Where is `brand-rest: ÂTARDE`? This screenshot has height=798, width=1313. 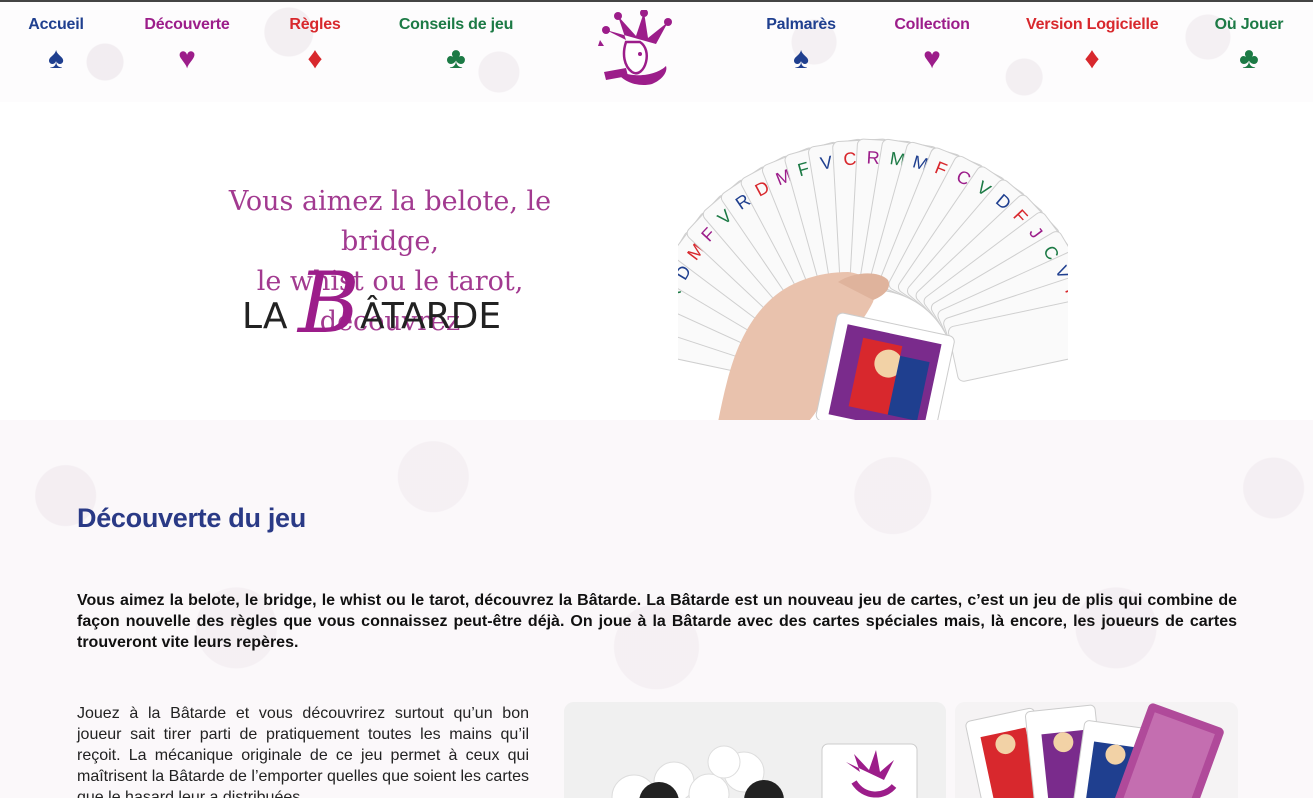
brand-rest: ÂTARDE is located at coordinates (430, 316).